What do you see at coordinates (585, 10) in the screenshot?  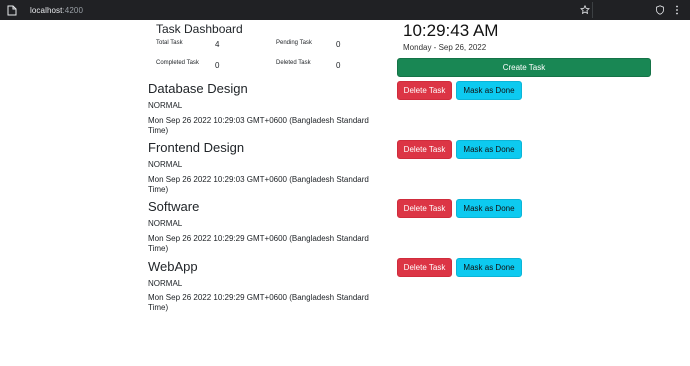 I see `bookmark-star-icon` at bounding box center [585, 10].